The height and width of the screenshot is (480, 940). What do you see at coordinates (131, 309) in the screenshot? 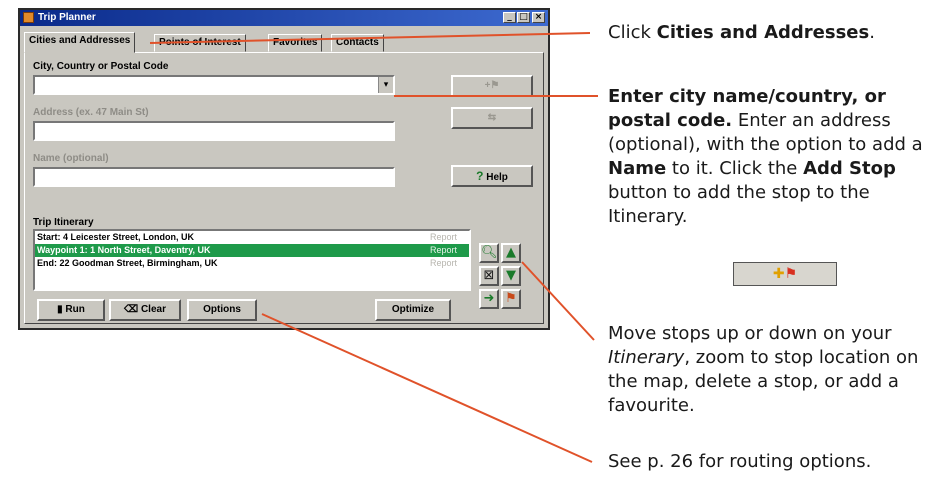
I see `clear-icon: ⌫` at bounding box center [131, 309].